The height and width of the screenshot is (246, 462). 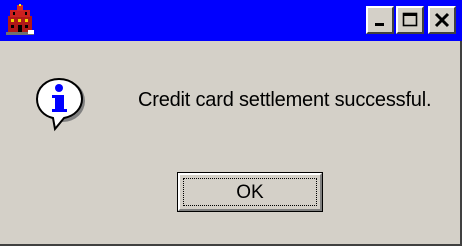 I want to click on ok-button-label: OK, so click(x=250, y=192).